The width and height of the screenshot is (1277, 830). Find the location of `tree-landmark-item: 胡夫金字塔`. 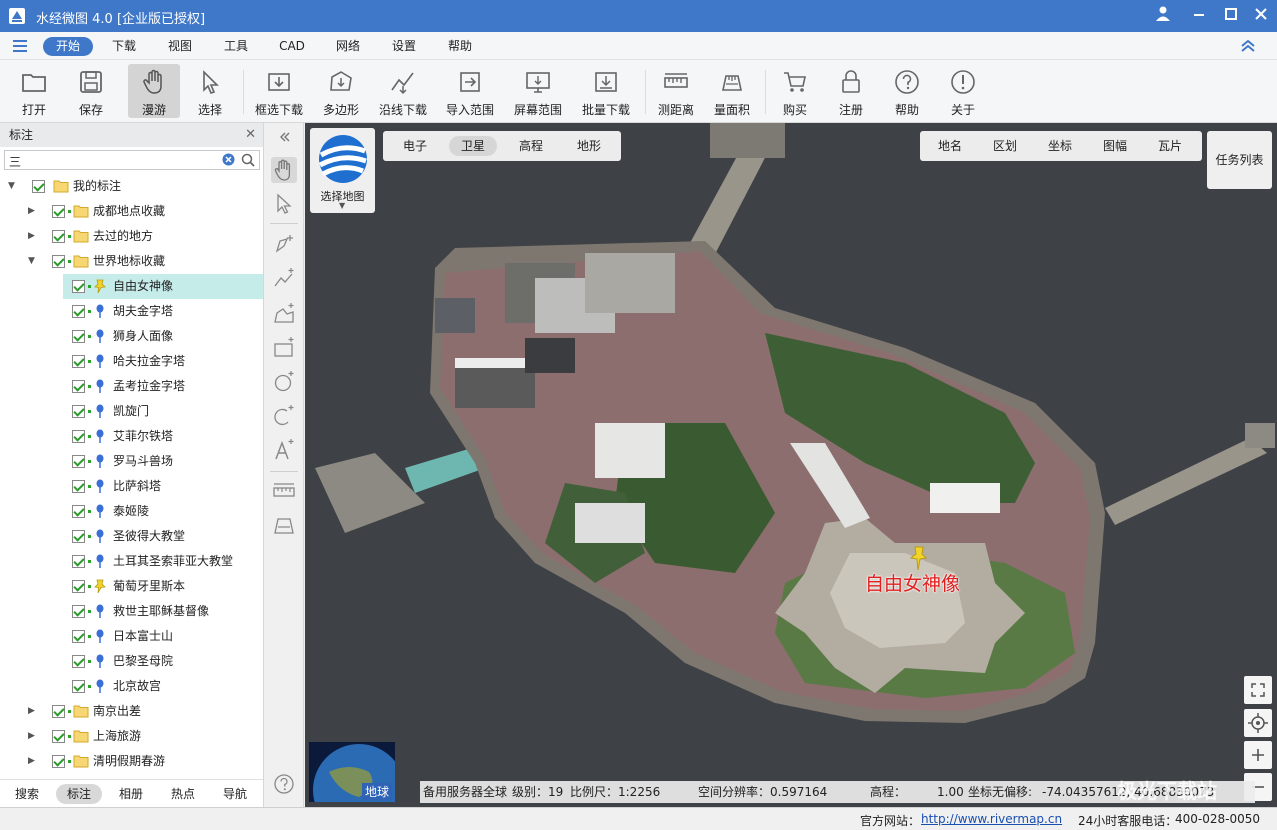

tree-landmark-item: 胡夫金字塔 is located at coordinates (131, 311).